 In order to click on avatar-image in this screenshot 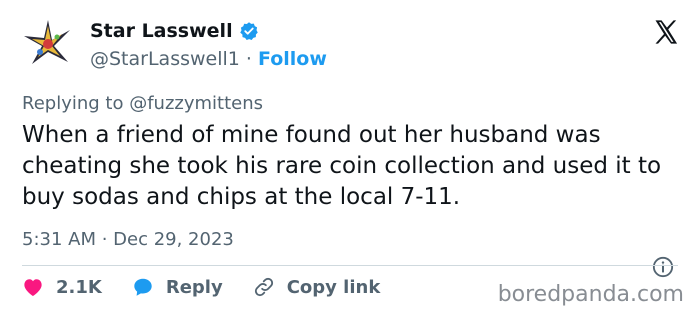, I will do `click(47, 42)`.